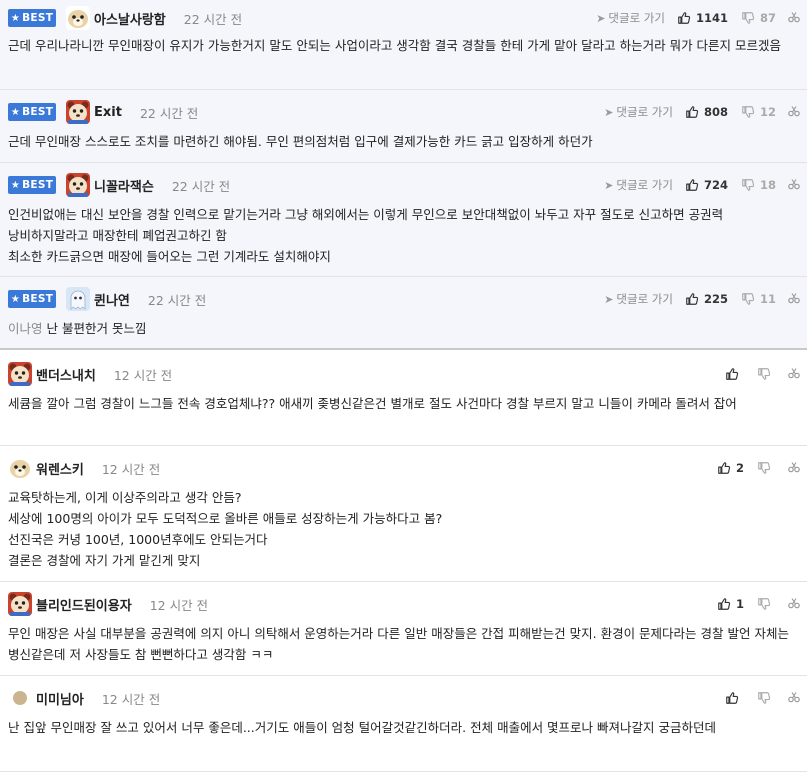 This screenshot has height=772, width=807. I want to click on nickname: Exit, so click(108, 112).